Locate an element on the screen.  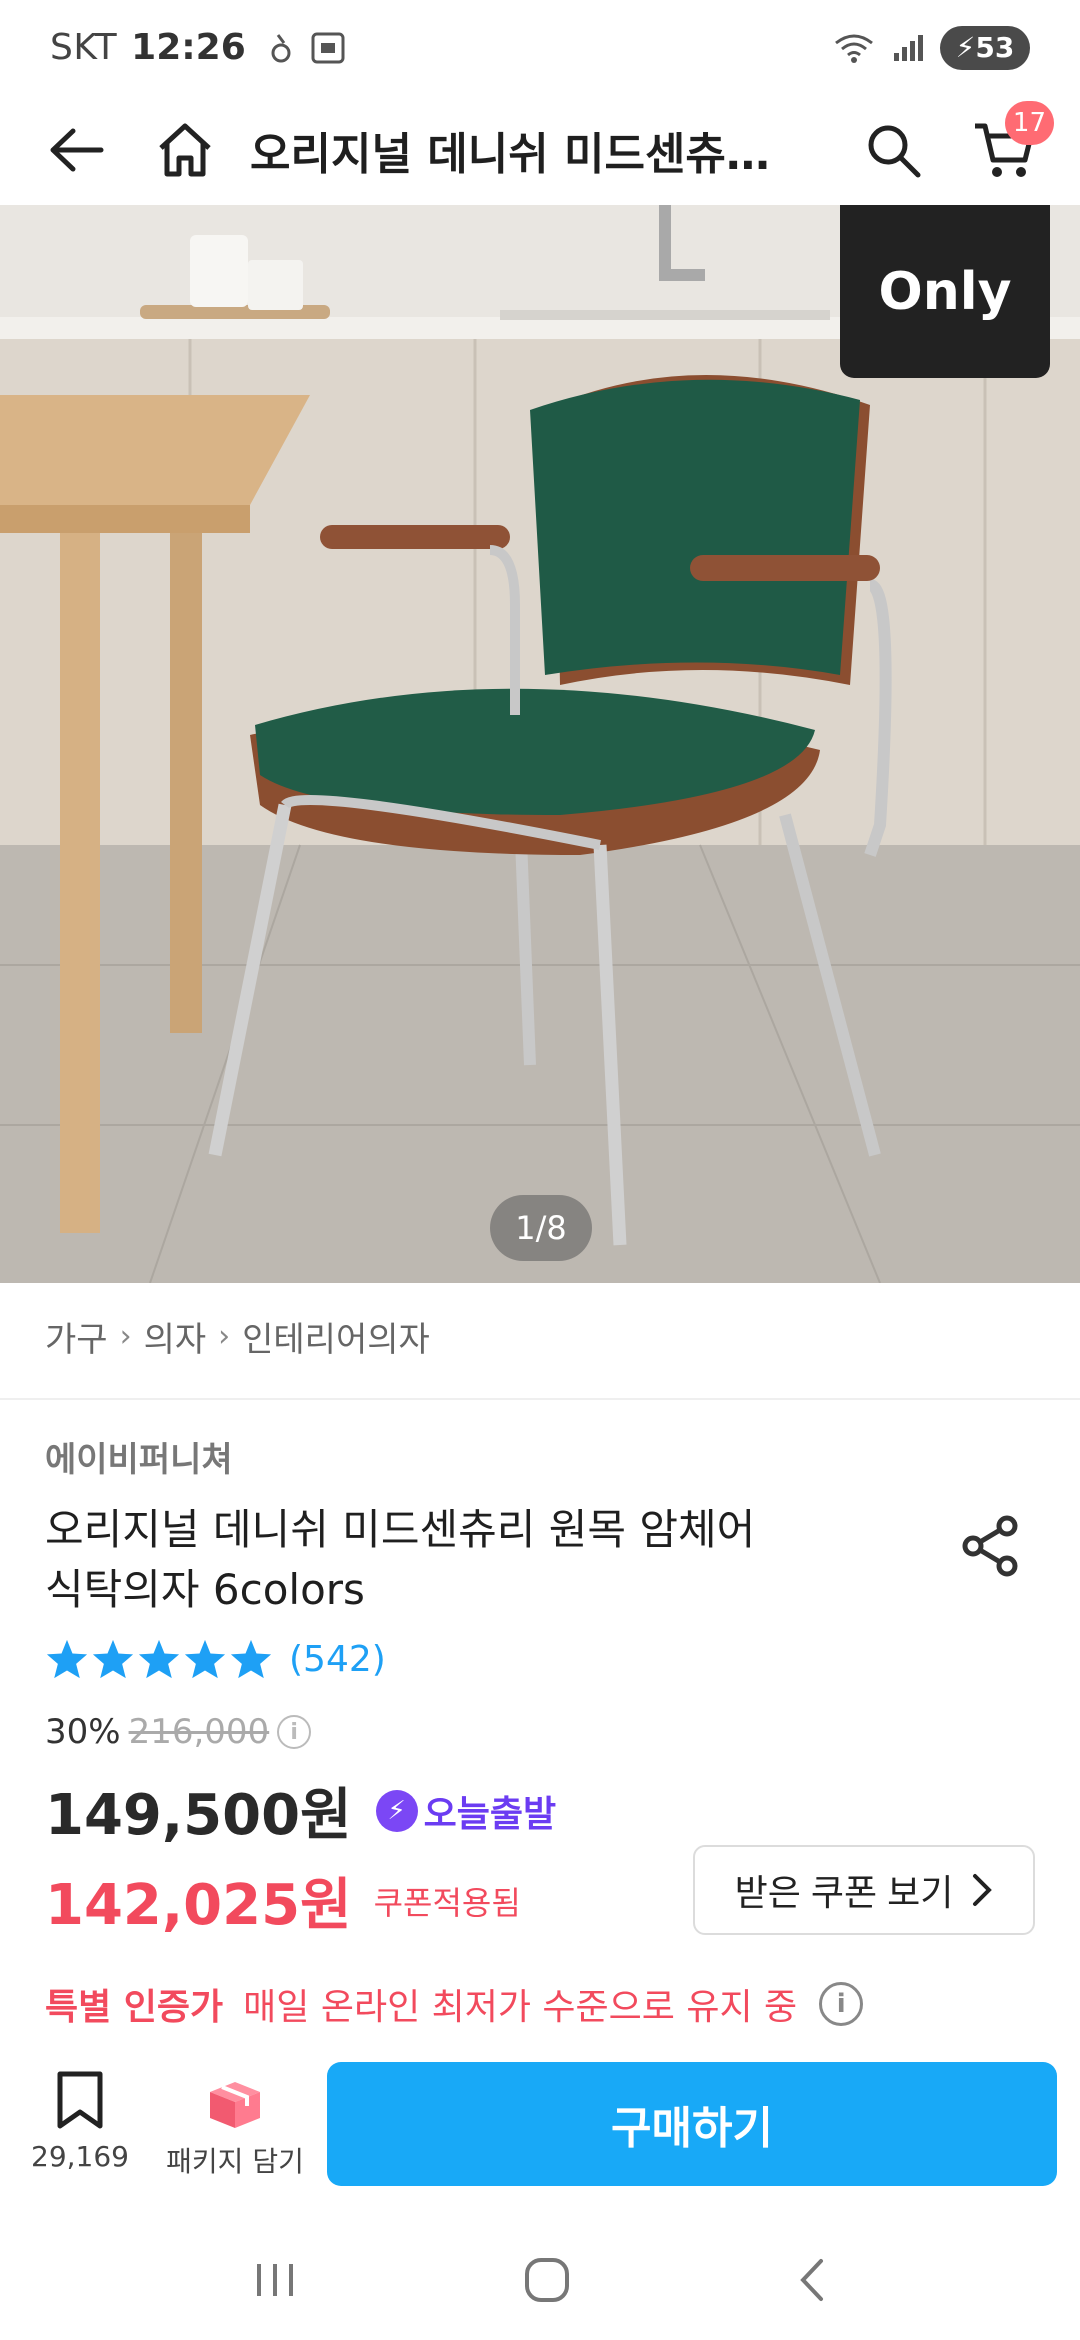
certification-row: 특별 인증가 매일 온라인 최저가 수준으로 유지 중 i is located at coordinates (454, 2004).